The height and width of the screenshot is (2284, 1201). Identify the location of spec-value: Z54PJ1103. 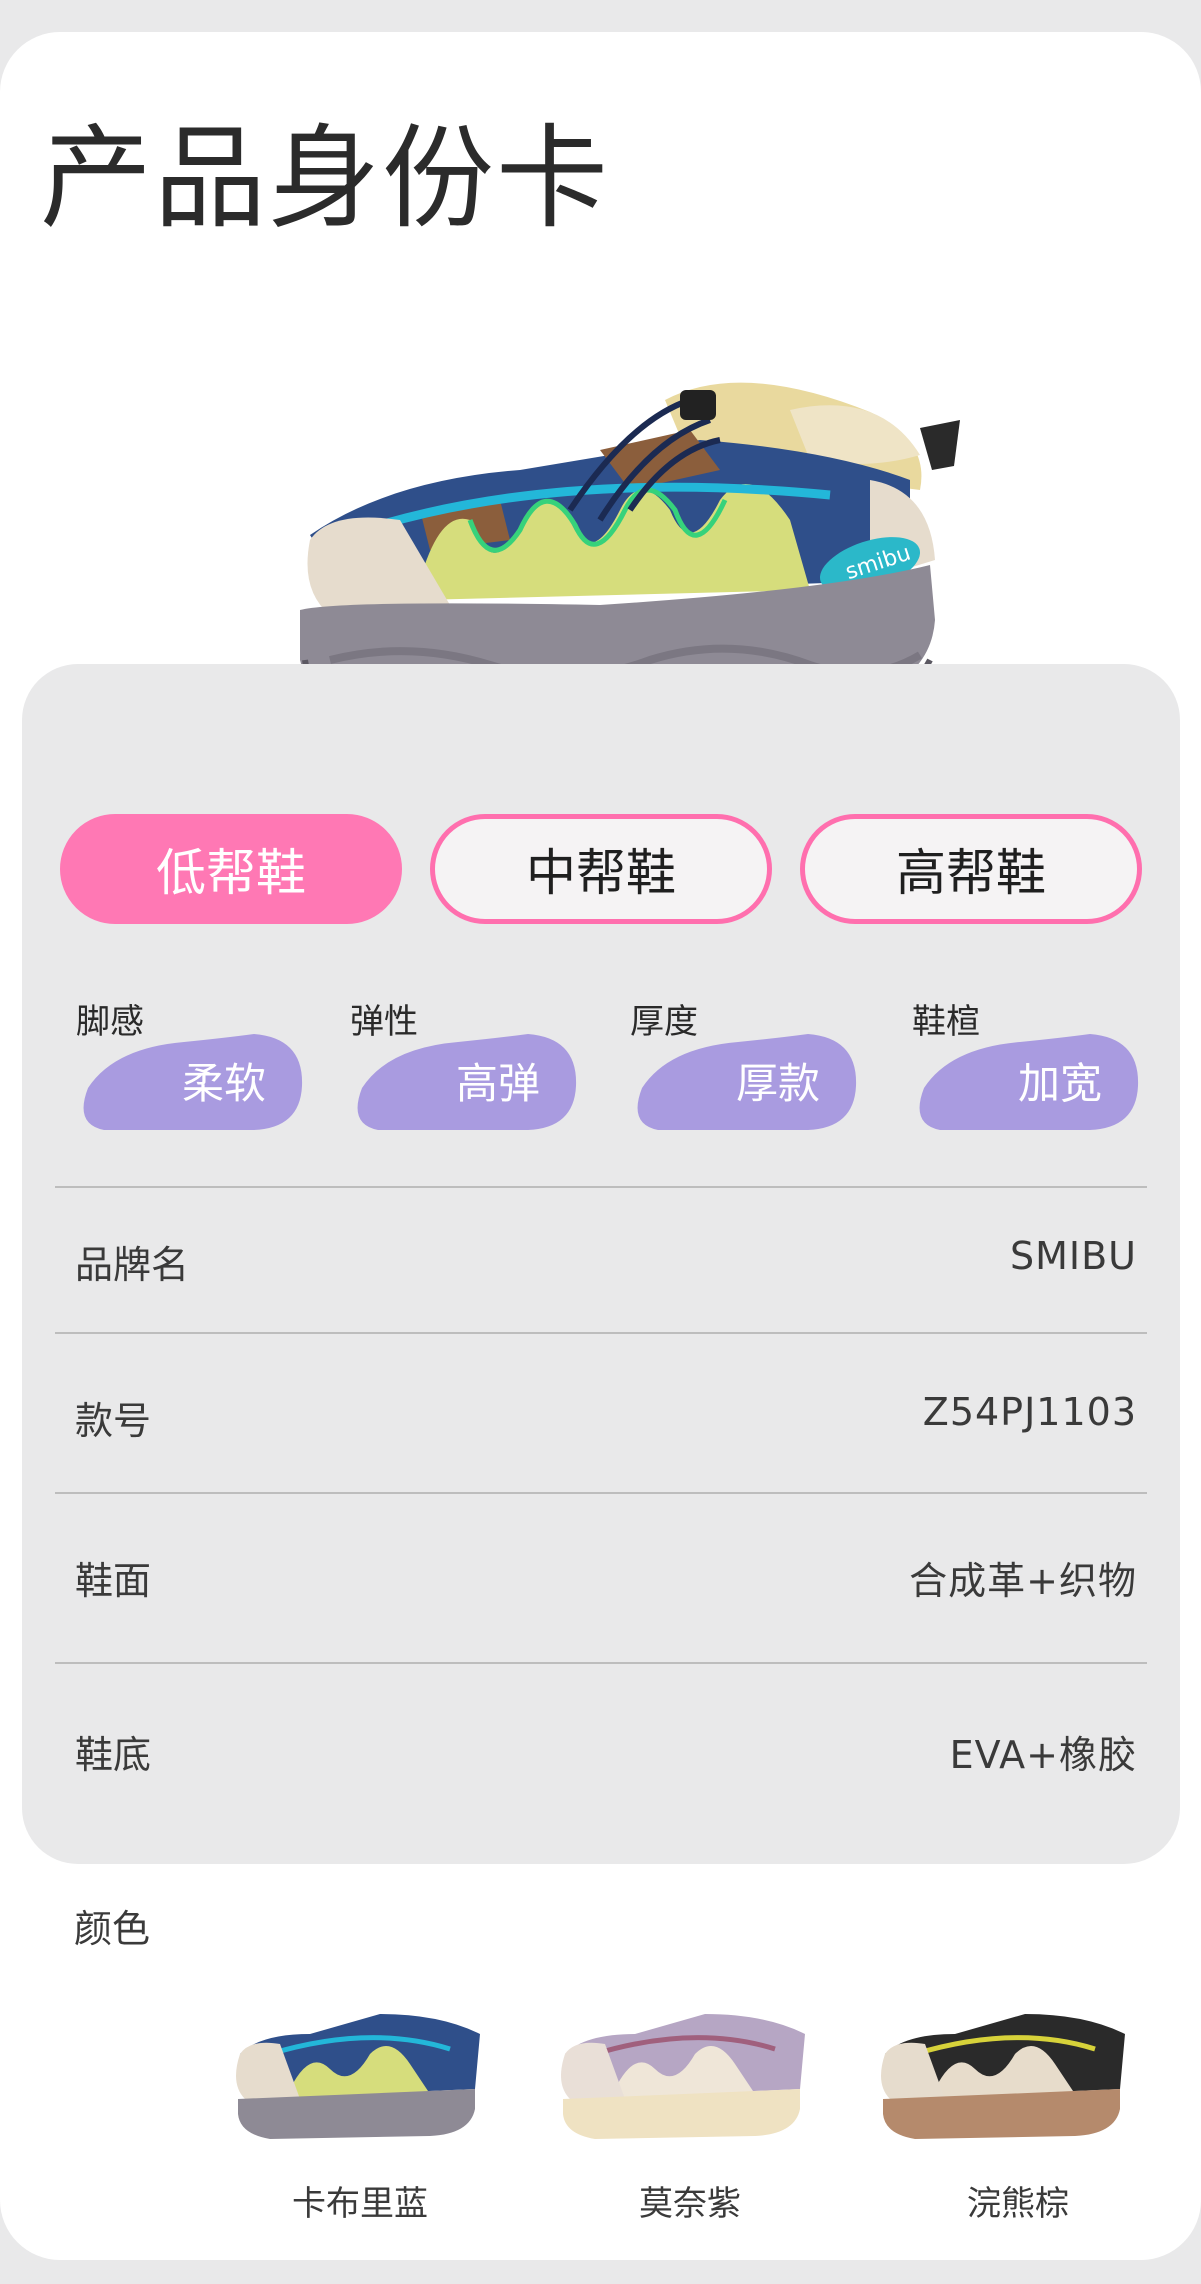
(1029, 1412).